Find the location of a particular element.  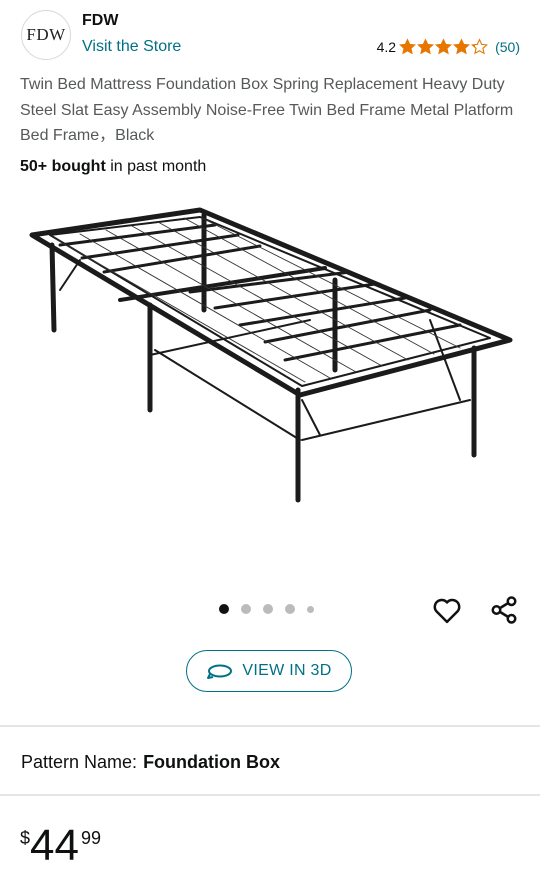

bought-period: in past month is located at coordinates (156, 166).